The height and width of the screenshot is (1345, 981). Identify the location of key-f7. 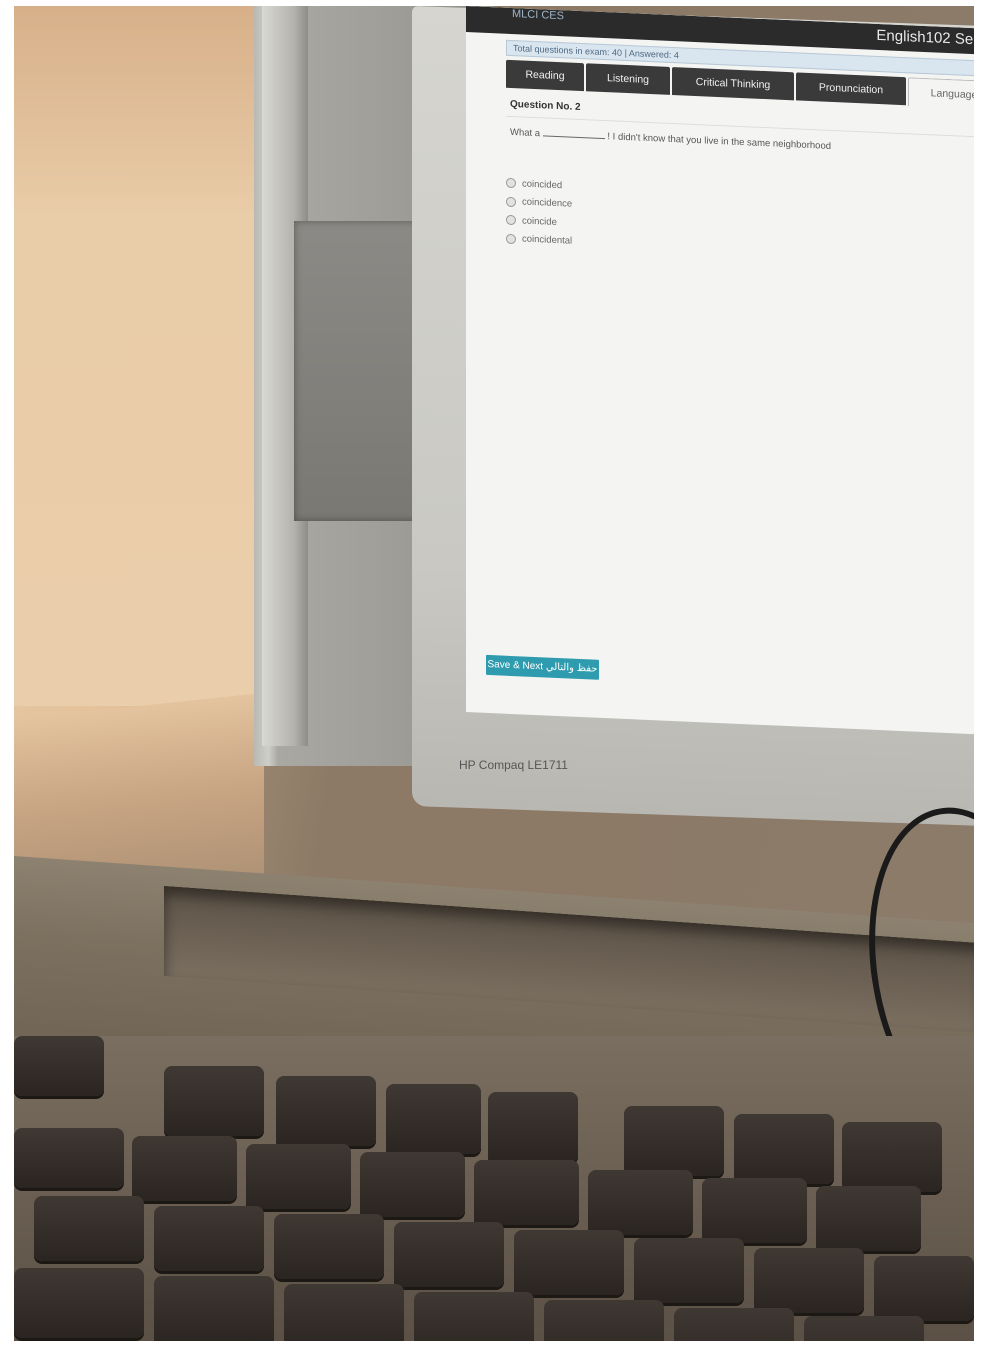
(892, 1157).